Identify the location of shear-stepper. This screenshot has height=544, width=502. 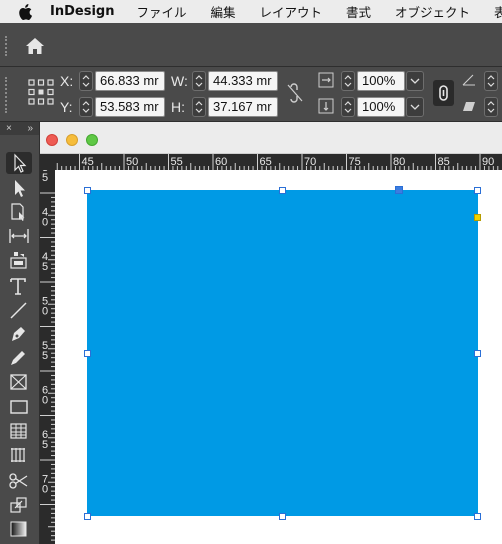
(491, 107).